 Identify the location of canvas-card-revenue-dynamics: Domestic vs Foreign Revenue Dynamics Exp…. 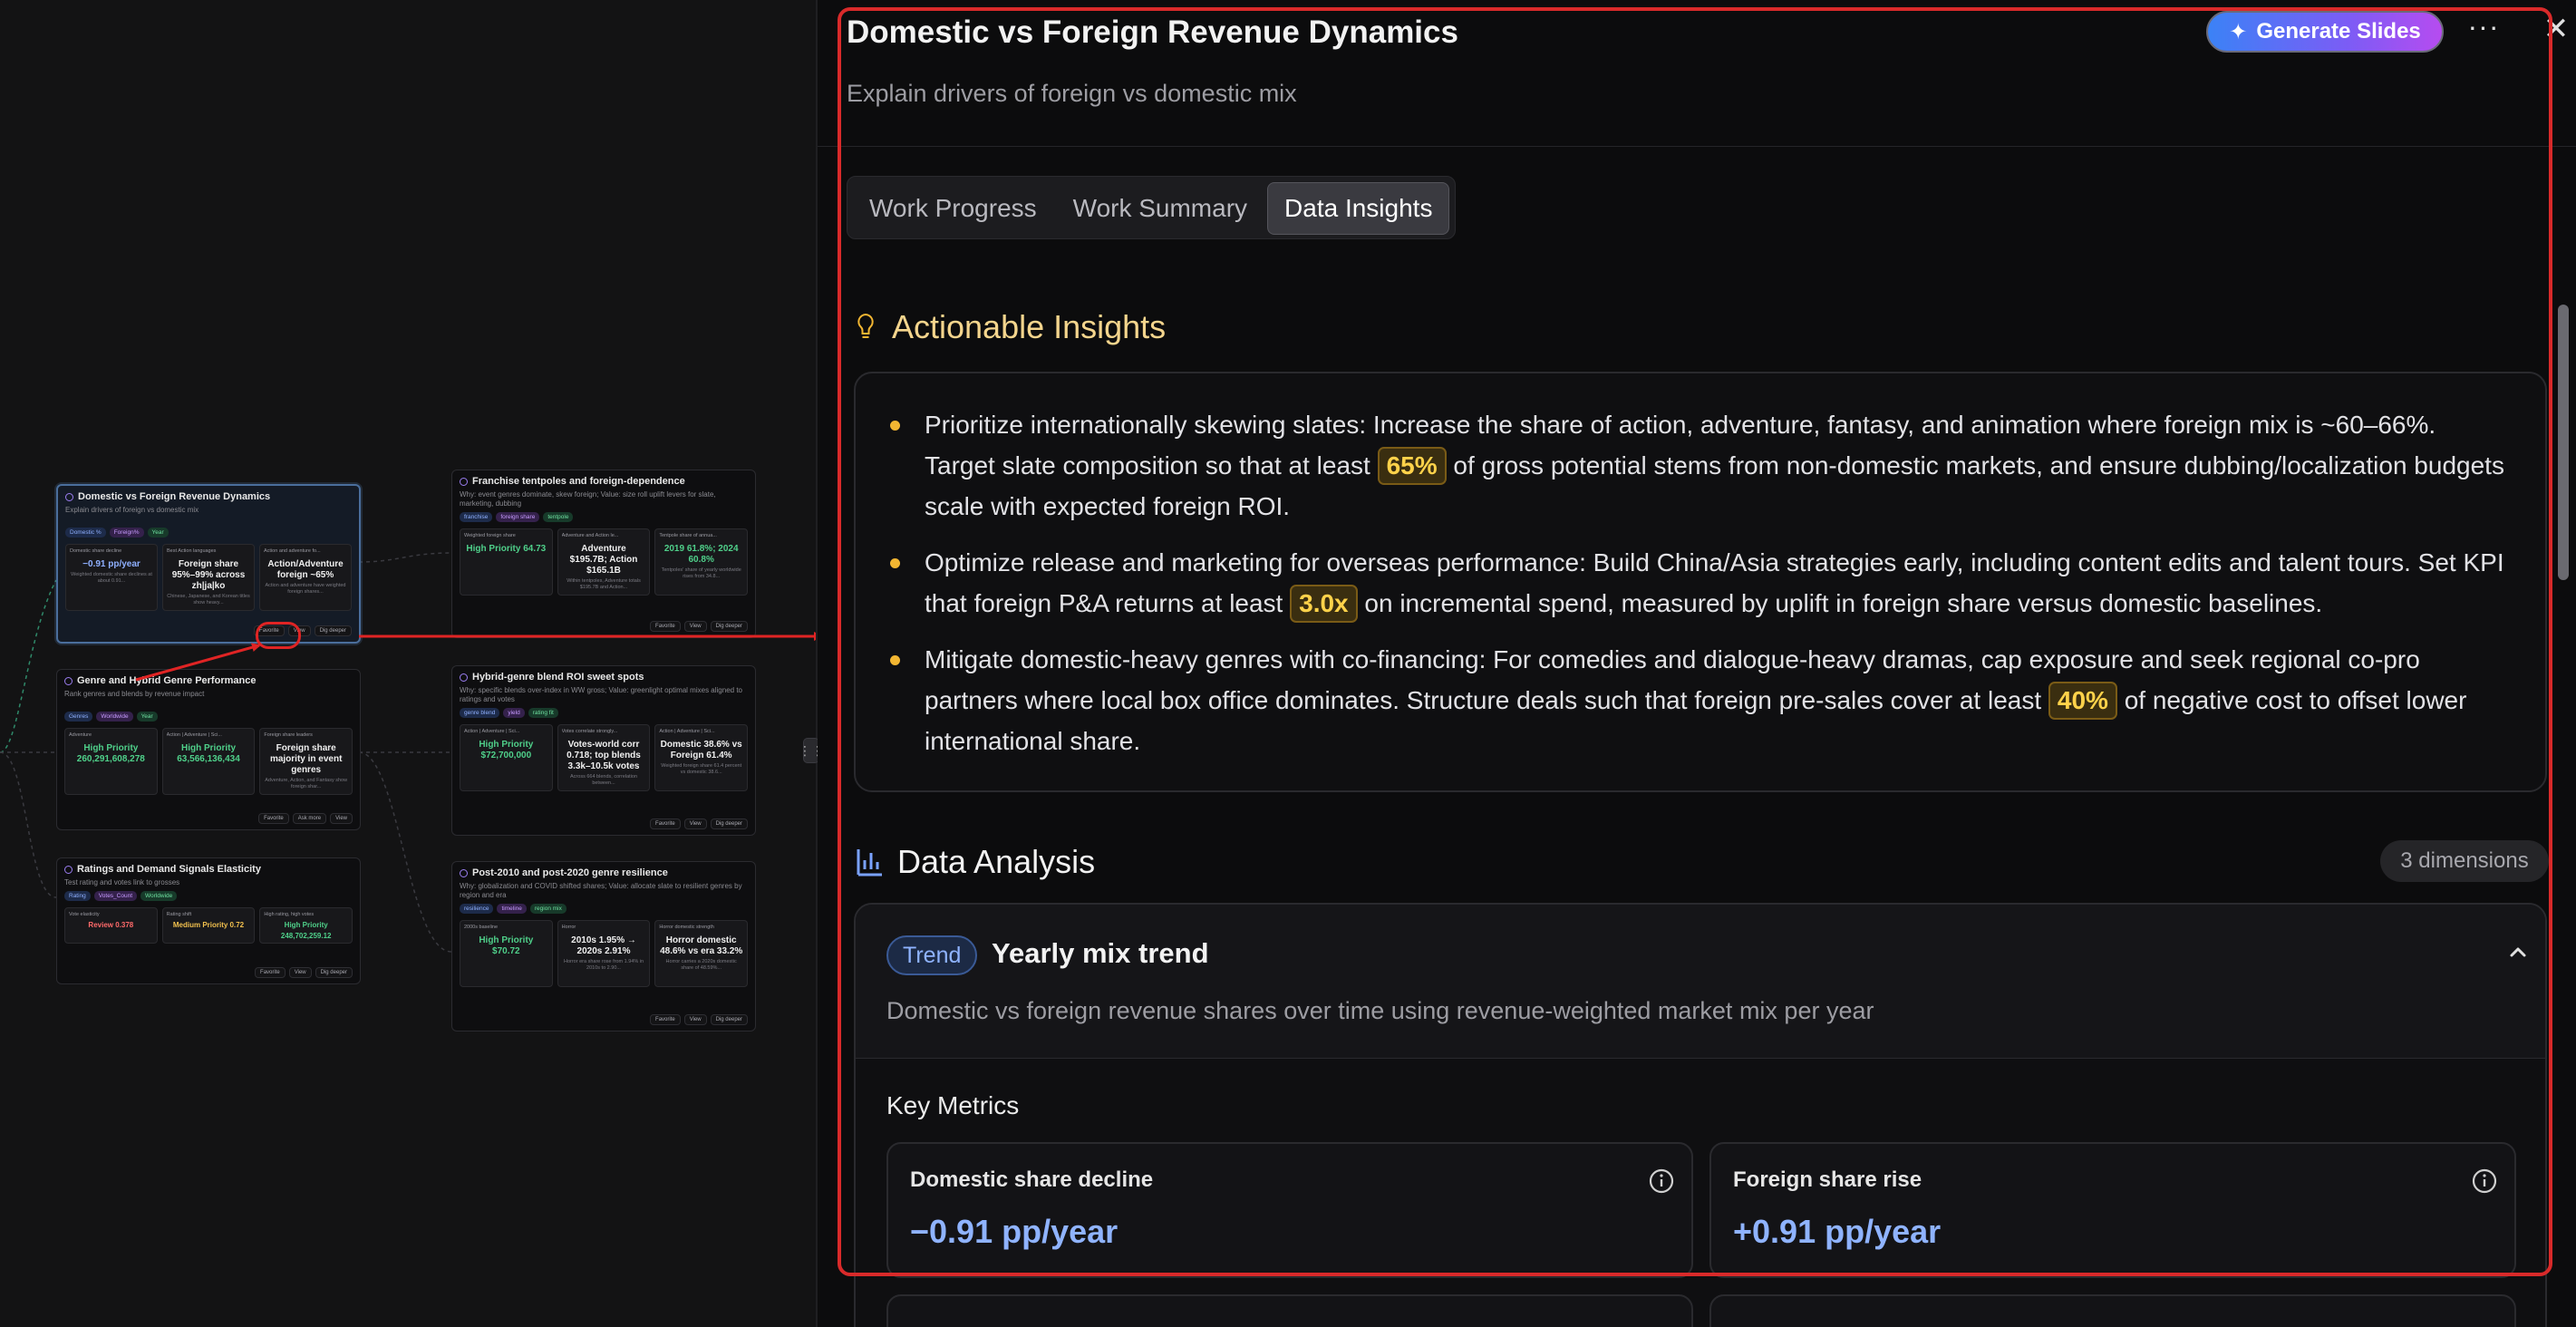
(208, 564).